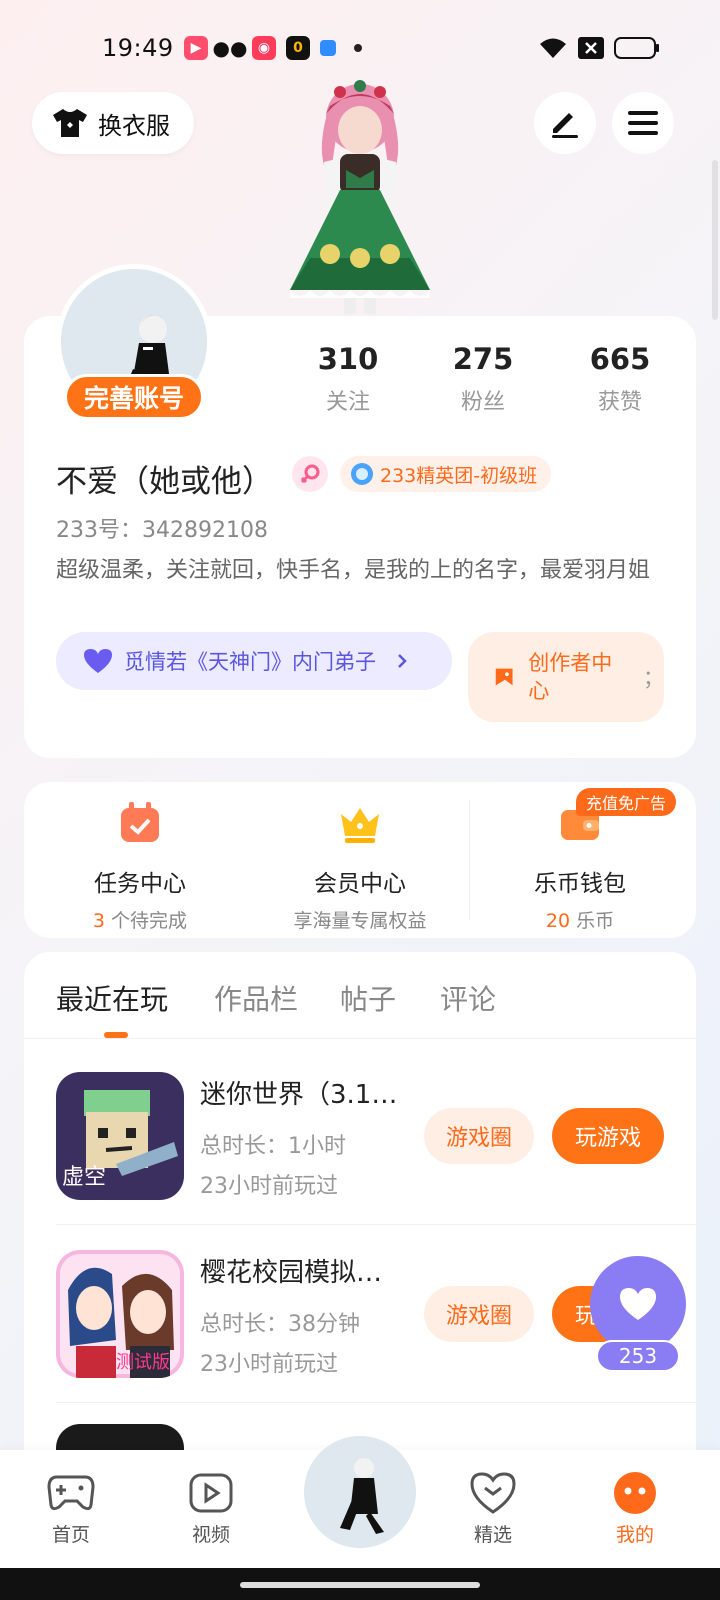 The image size is (720, 1600). Describe the element at coordinates (580, 921) in the screenshot. I see `wallet-sub: 20 乐币` at that location.